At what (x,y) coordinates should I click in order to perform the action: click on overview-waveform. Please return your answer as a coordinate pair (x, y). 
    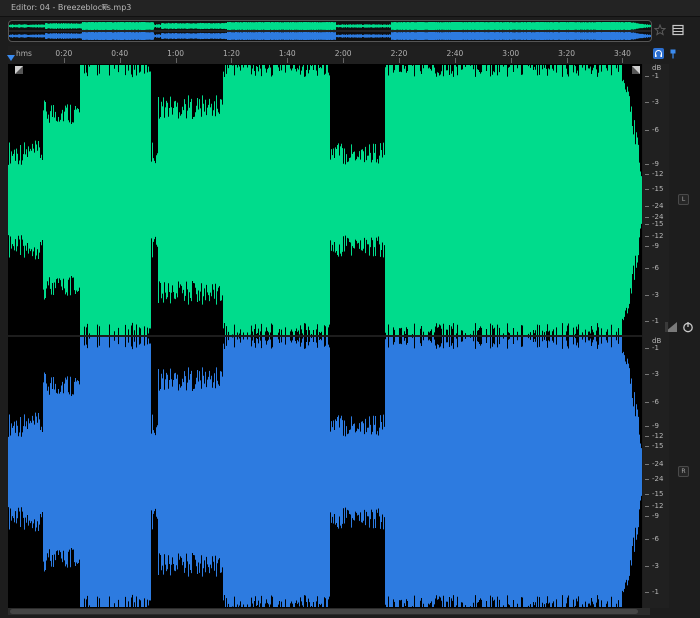
    Looking at the image, I should click on (330, 31).